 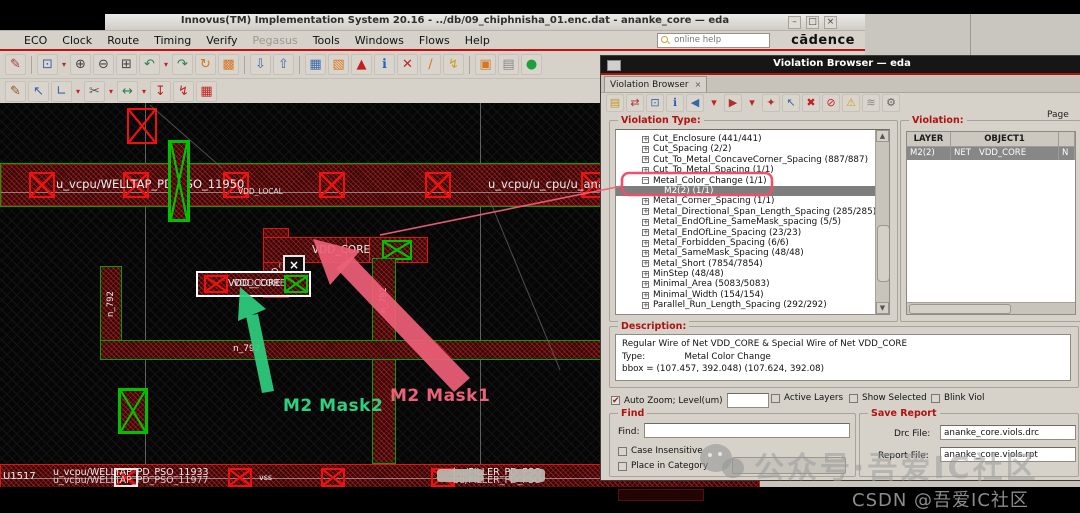 I want to click on tree-item-label: Cut_Enclosure (441/441), so click(x=707, y=139).